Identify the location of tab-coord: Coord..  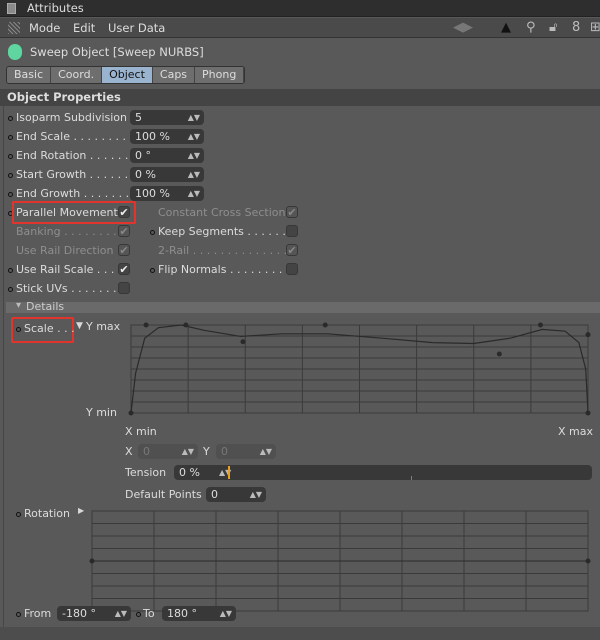
(77, 75).